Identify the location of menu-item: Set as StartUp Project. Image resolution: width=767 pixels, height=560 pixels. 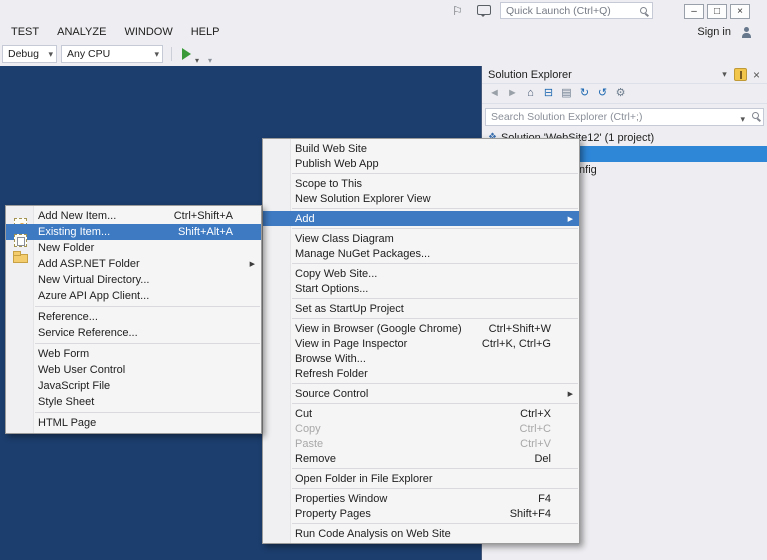
(421, 308).